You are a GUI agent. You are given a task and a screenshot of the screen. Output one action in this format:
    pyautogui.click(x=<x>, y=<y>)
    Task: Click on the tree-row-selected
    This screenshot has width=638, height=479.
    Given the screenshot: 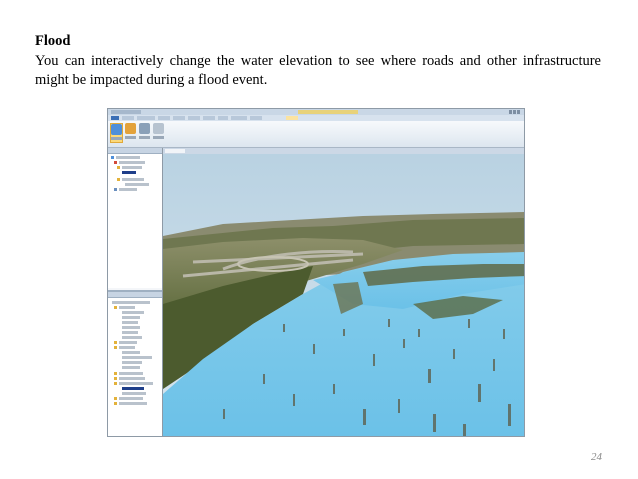 What is the action you would take?
    pyautogui.click(x=129, y=172)
    